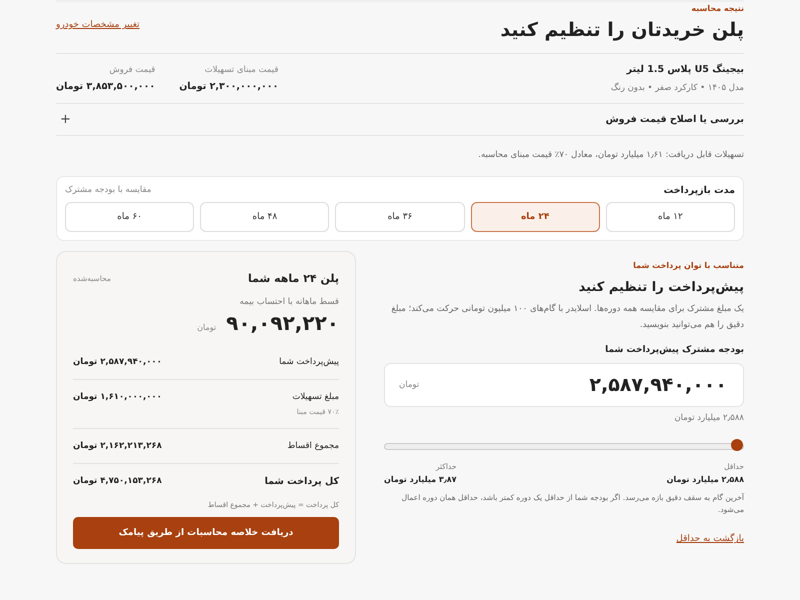 This screenshot has width=800, height=600. Describe the element at coordinates (710, 539) in the screenshot. I see `reset-link: بازگشت به حداقل` at that location.